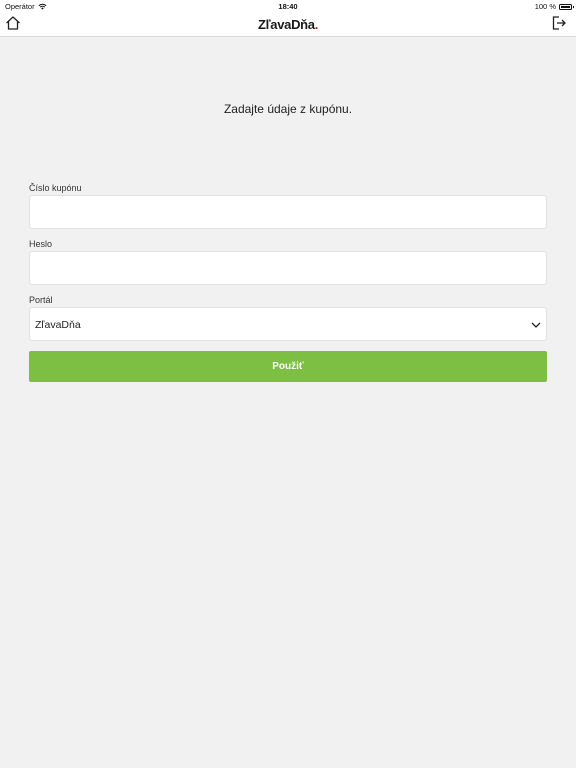 Image resolution: width=576 pixels, height=768 pixels. I want to click on app-logo: ZľavaDňa., so click(288, 24).